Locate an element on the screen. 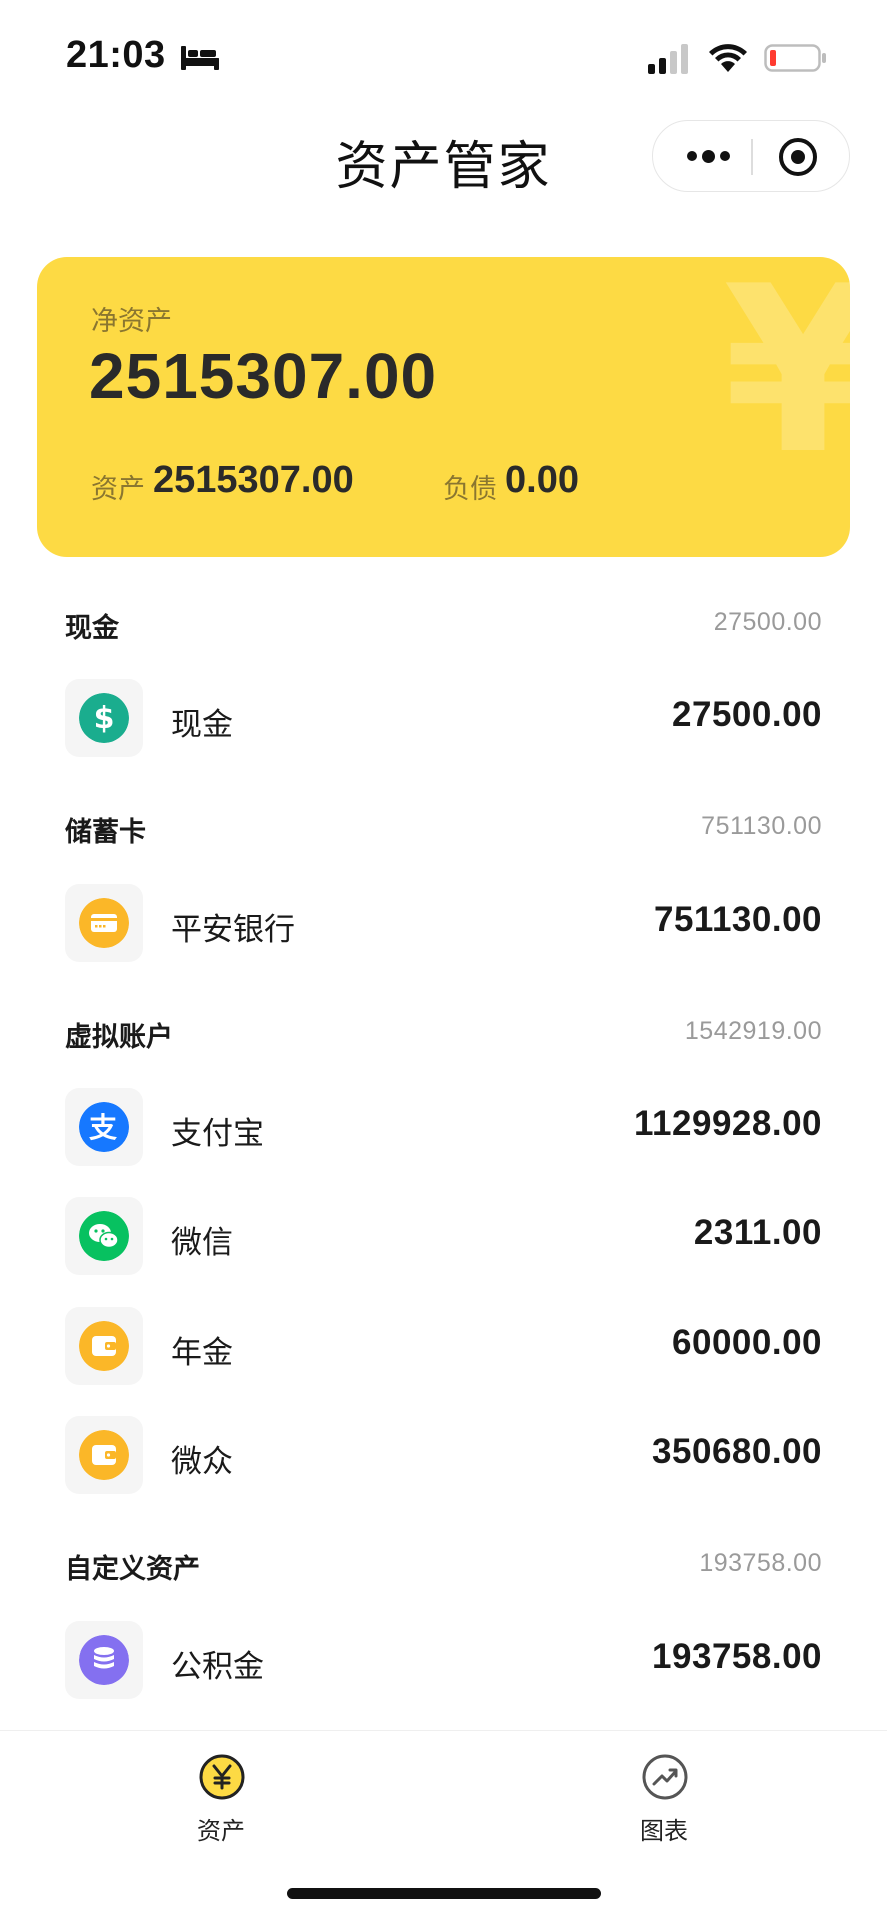 The height and width of the screenshot is (1920, 887). item-icon-box: $ is located at coordinates (104, 718).